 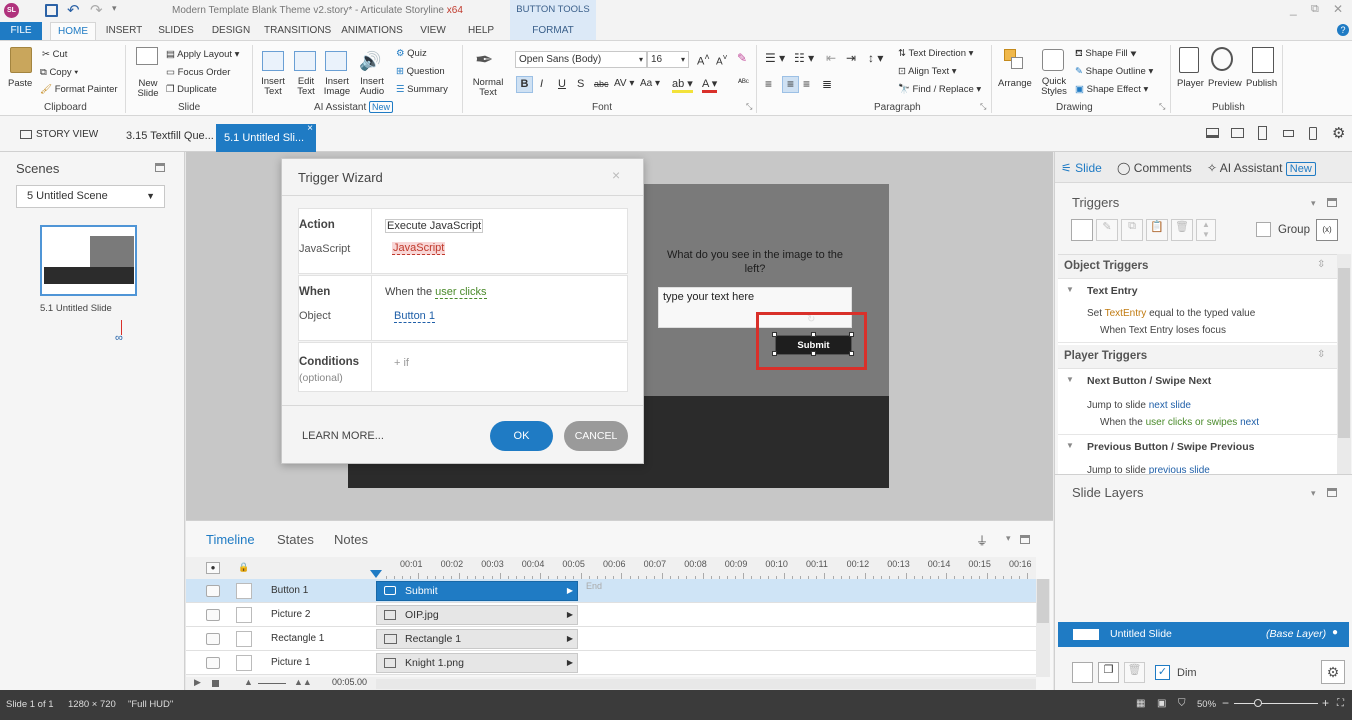 I want to click on shadow-icon: S, so click(x=580, y=84).